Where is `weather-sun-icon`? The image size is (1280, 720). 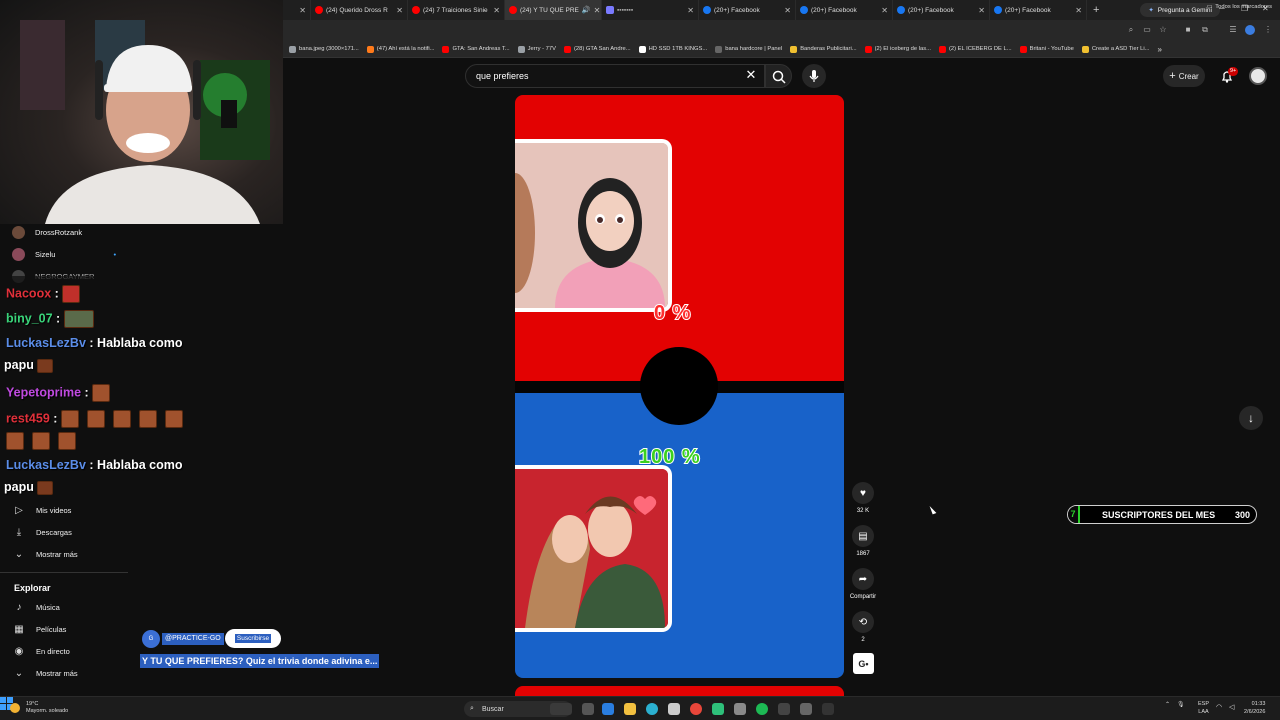 weather-sun-icon is located at coordinates (15, 708).